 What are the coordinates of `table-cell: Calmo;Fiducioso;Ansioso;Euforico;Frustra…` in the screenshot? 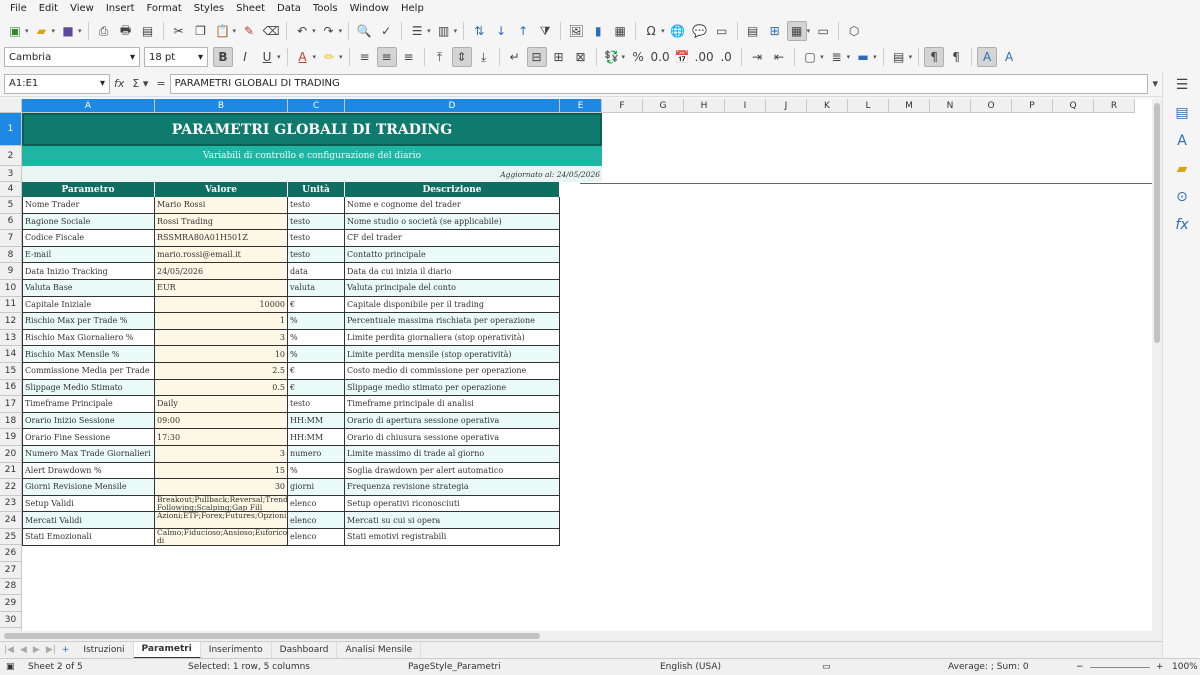 It's located at (221, 537).